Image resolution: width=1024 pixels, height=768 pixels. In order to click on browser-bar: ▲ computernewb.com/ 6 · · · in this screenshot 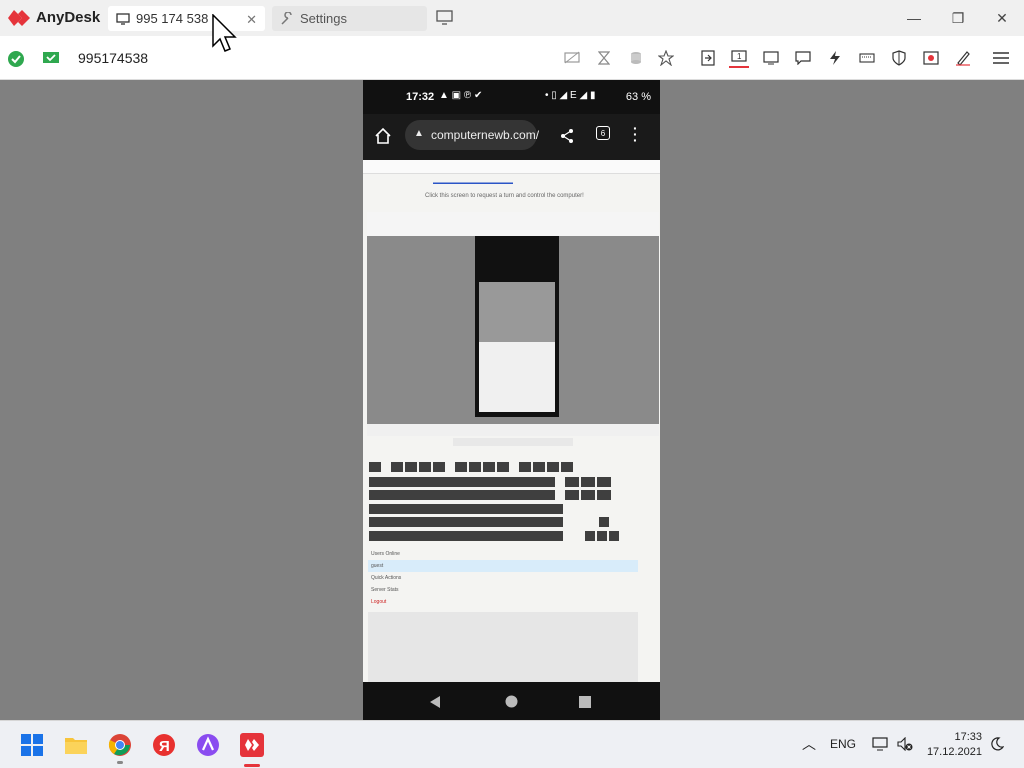, I will do `click(511, 137)`.